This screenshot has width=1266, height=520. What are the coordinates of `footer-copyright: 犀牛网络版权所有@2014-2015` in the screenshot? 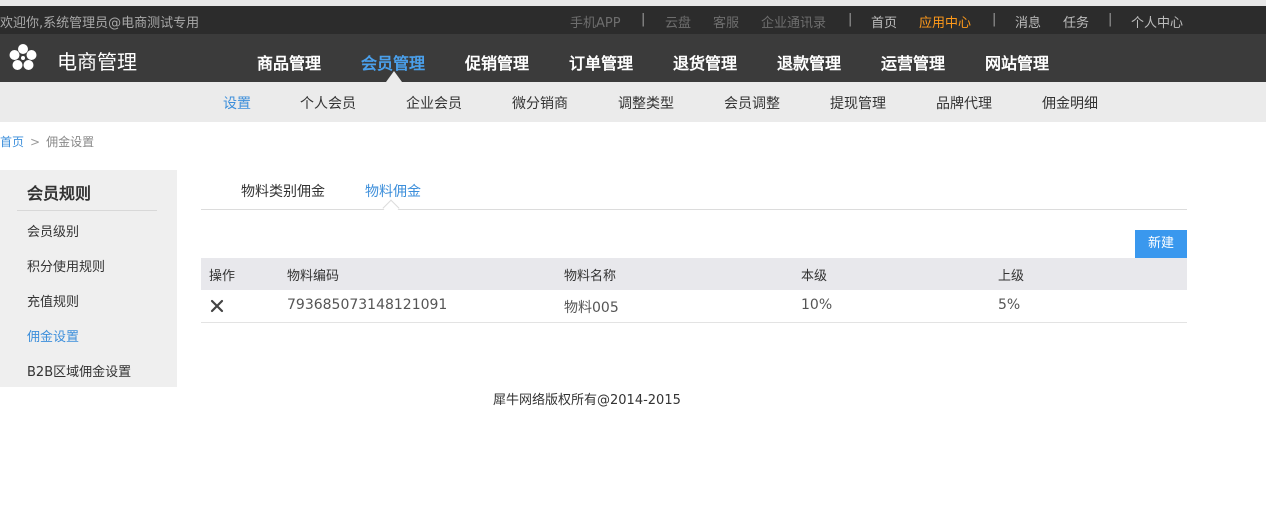 It's located at (587, 400).